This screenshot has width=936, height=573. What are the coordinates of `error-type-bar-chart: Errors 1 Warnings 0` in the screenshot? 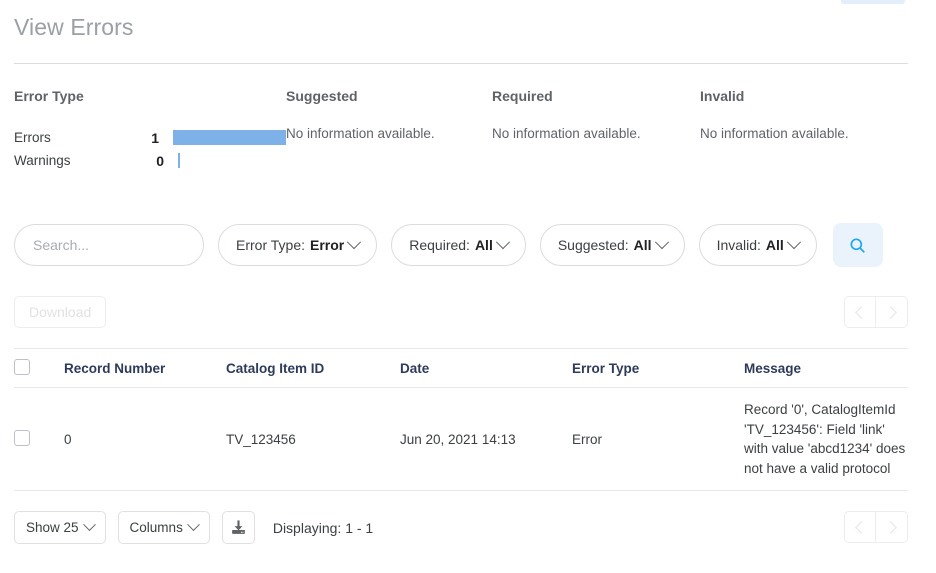 It's located at (150, 149).